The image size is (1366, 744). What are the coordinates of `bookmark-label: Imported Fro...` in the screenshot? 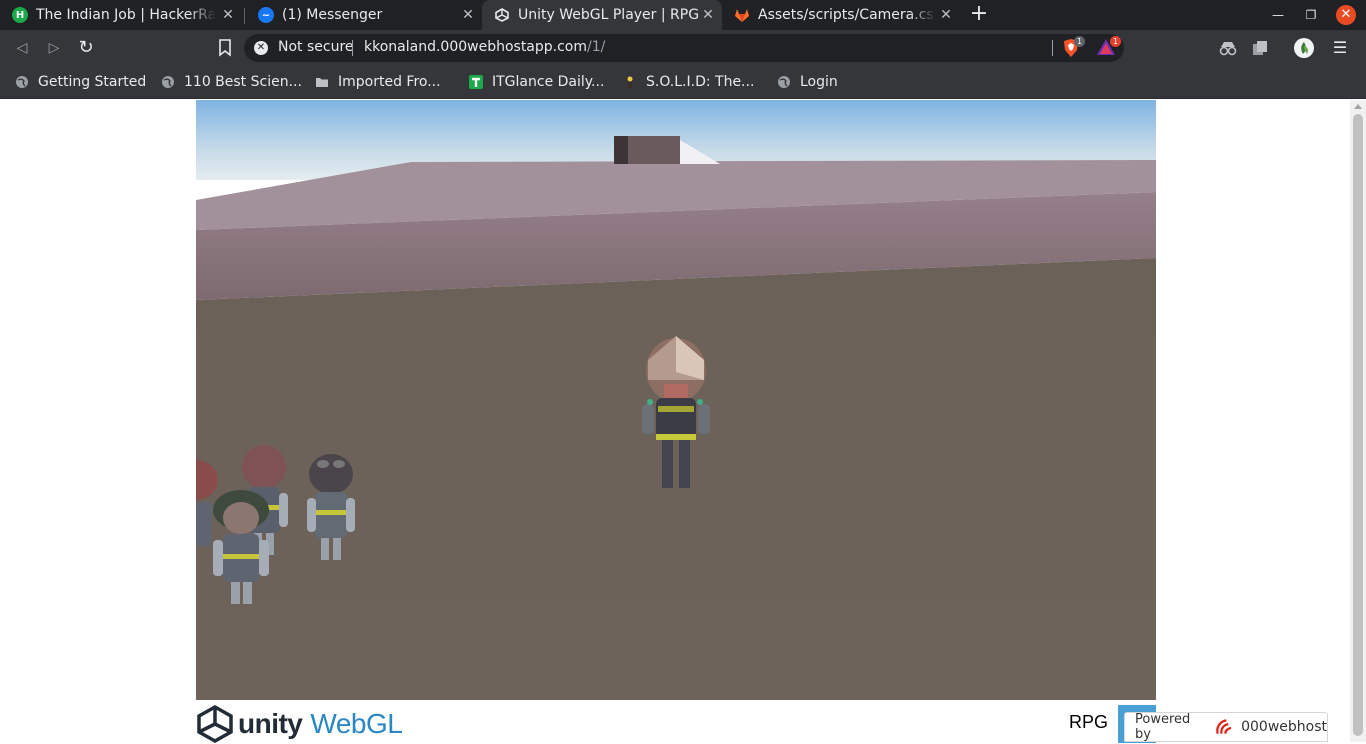 It's located at (389, 82).